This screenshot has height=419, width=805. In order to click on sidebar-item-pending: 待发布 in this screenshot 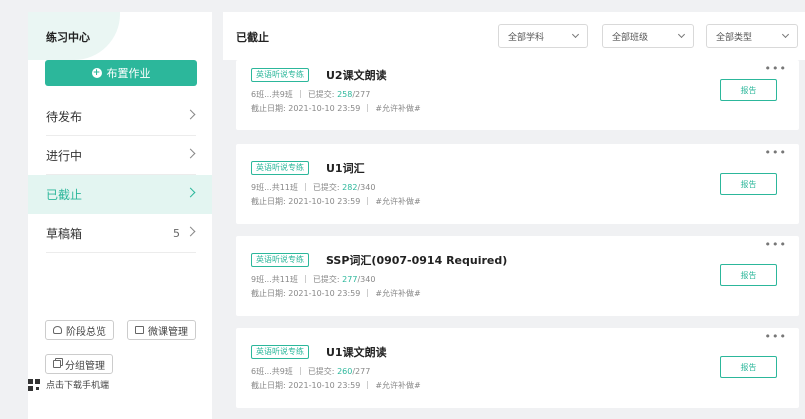, I will do `click(120, 116)`.